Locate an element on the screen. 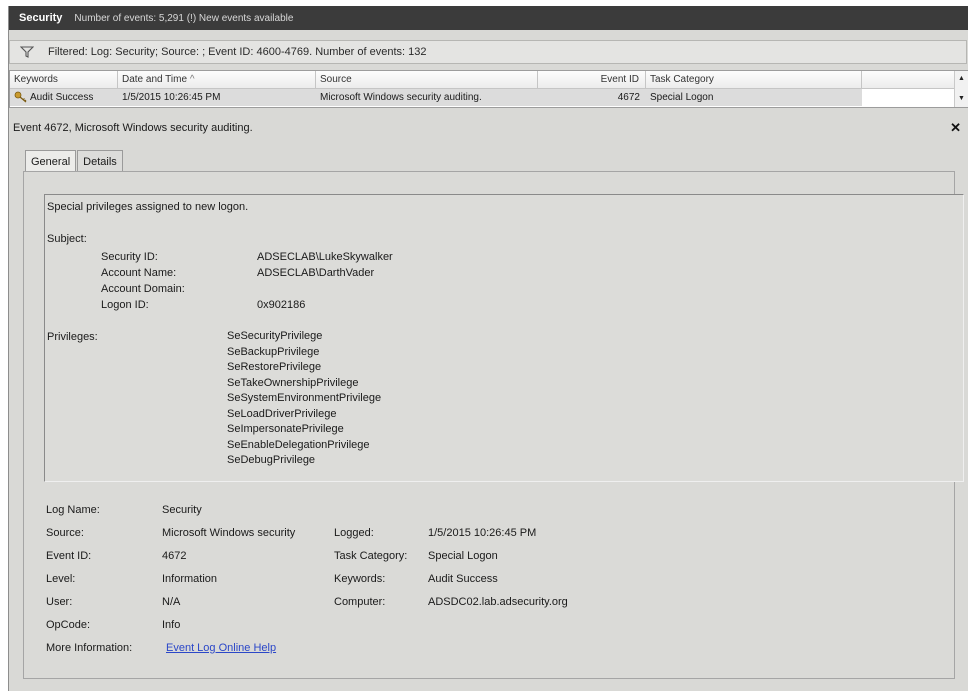  privilege-item: SeImpersonatePrivilege is located at coordinates (285, 429).